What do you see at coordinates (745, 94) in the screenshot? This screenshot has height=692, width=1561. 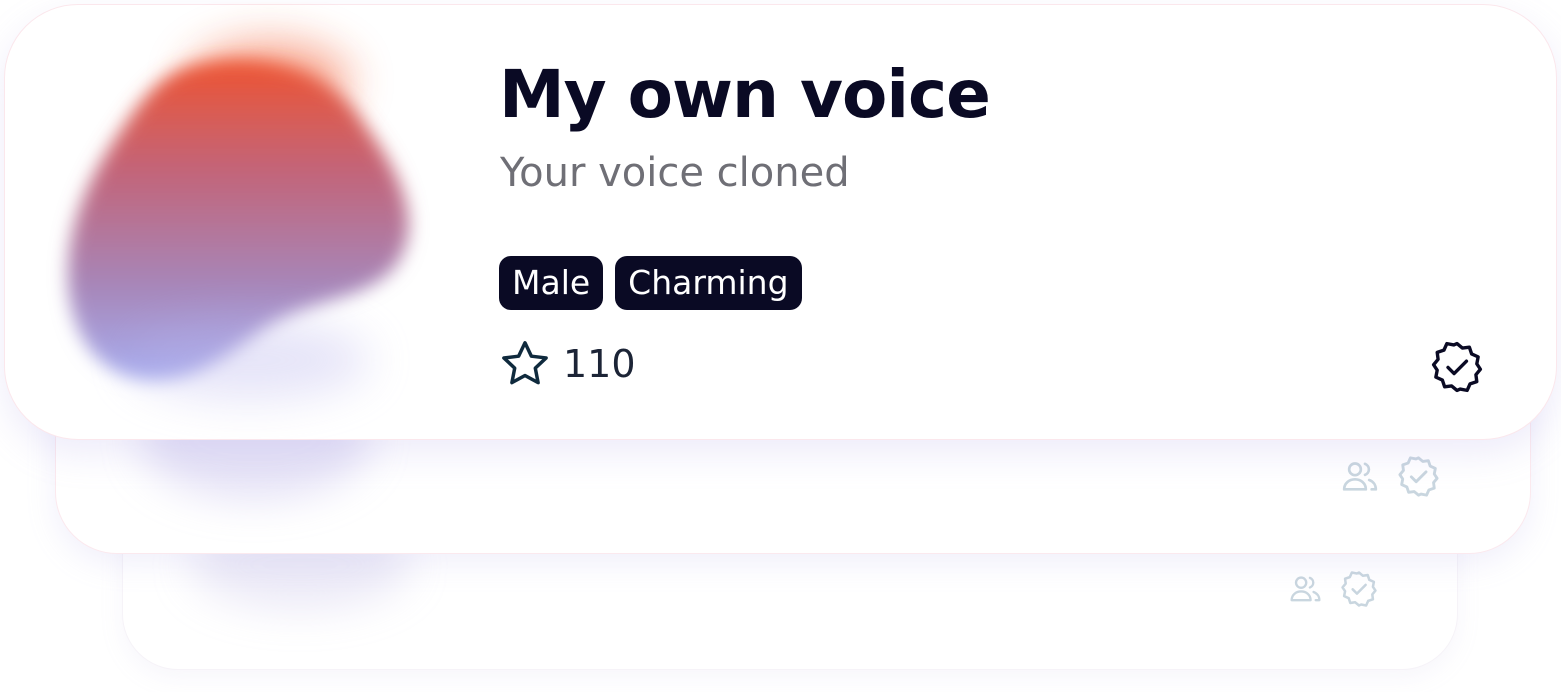 I see `voice-title: My own voice` at bounding box center [745, 94].